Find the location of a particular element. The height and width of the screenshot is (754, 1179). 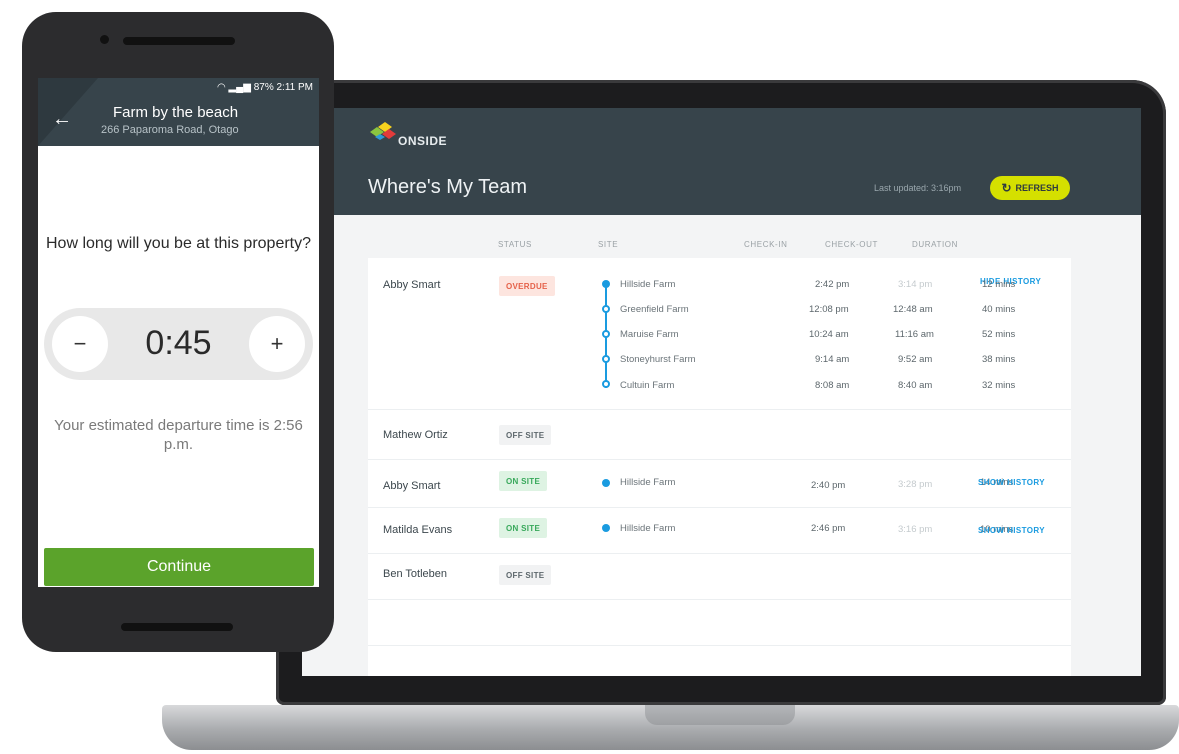

page-title: Where's My Team is located at coordinates (448, 187).